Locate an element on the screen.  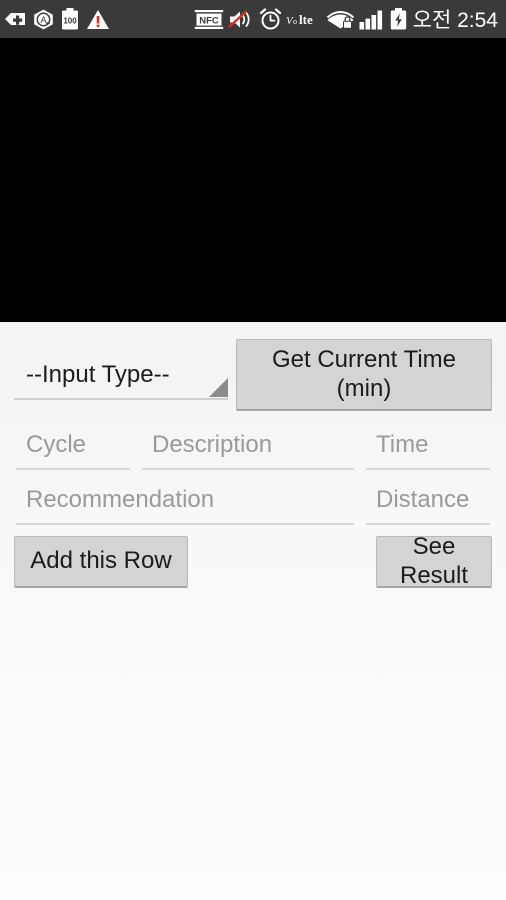
input-type-spinner: --Input Type-- is located at coordinates (121, 372).